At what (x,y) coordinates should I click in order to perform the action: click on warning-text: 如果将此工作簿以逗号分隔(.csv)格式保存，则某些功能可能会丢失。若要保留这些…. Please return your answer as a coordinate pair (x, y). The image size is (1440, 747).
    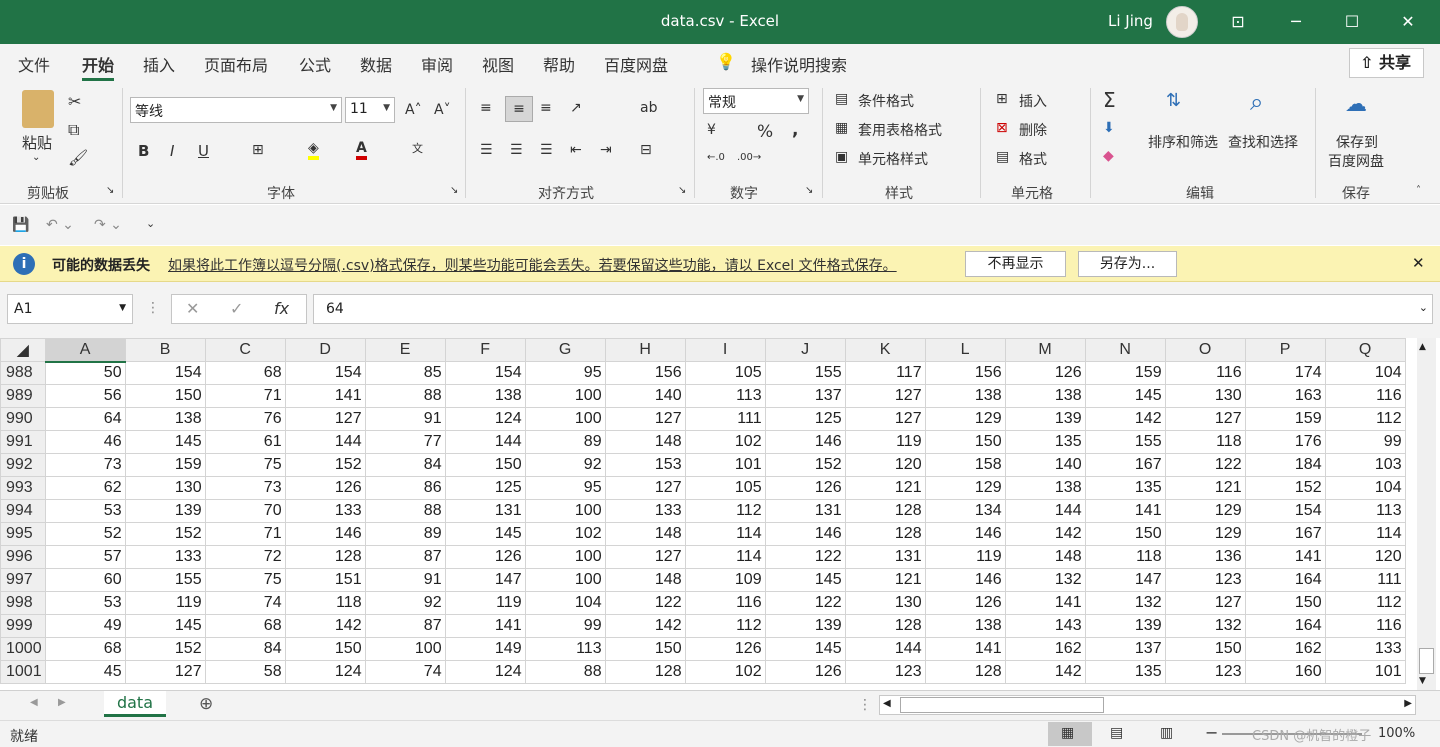
    Looking at the image, I should click on (532, 265).